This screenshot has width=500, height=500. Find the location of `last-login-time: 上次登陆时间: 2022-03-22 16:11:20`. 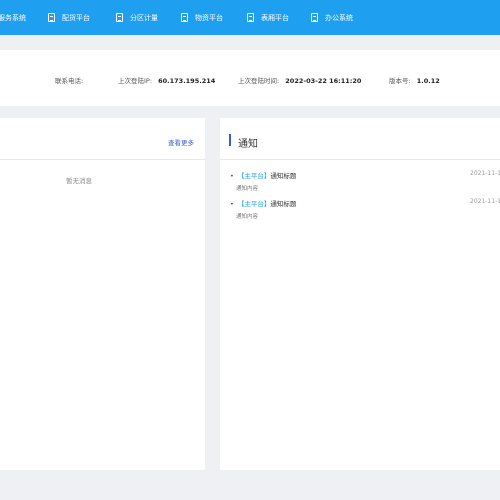

last-login-time: 上次登陆时间: 2022-03-22 16:11:20 is located at coordinates (299, 80).